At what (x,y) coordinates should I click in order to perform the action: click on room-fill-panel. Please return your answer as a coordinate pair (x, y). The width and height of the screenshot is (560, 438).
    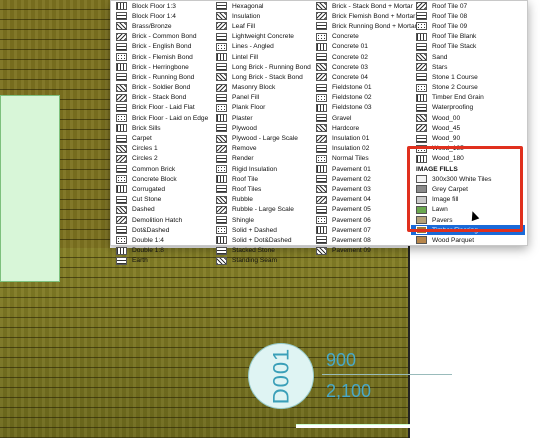
    Looking at the image, I should click on (30, 188).